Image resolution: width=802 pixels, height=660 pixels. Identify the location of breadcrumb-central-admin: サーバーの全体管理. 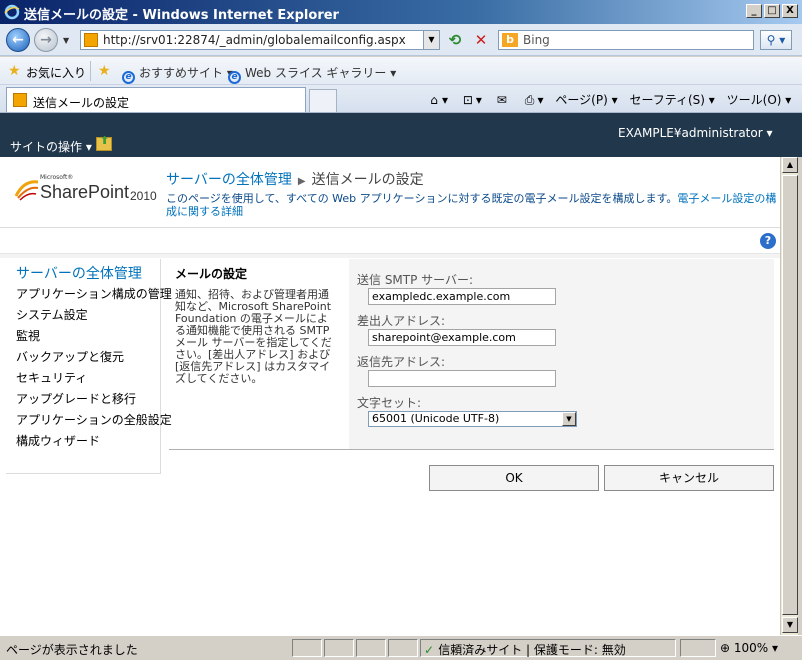
(229, 180).